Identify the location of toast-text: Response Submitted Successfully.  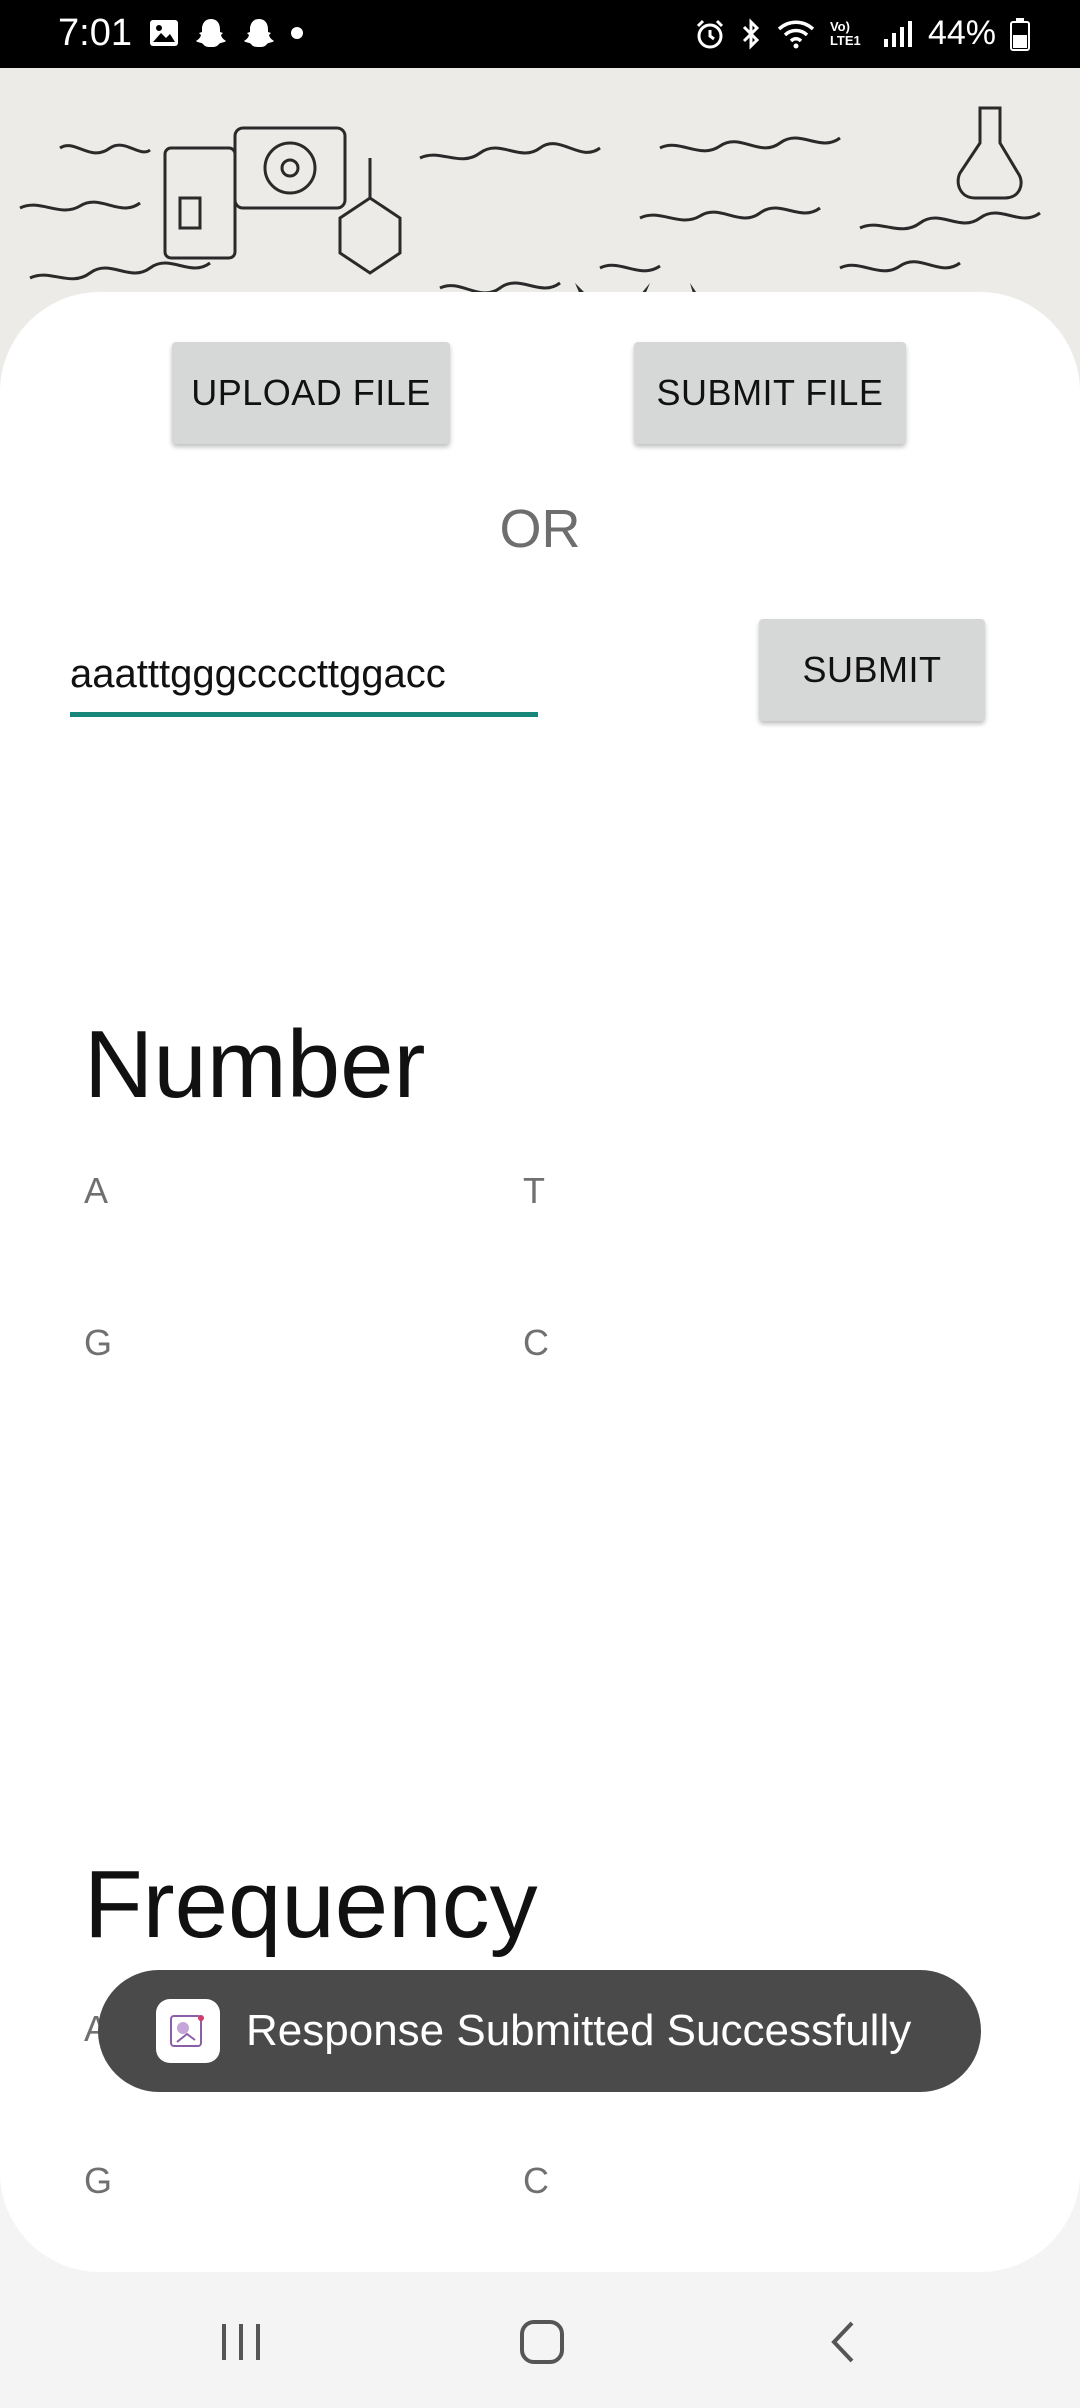
(579, 2030).